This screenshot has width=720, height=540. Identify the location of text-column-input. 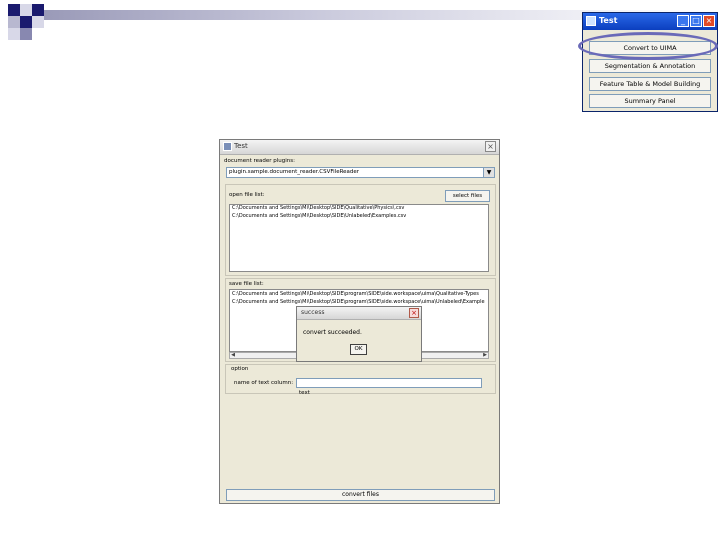
(388, 393).